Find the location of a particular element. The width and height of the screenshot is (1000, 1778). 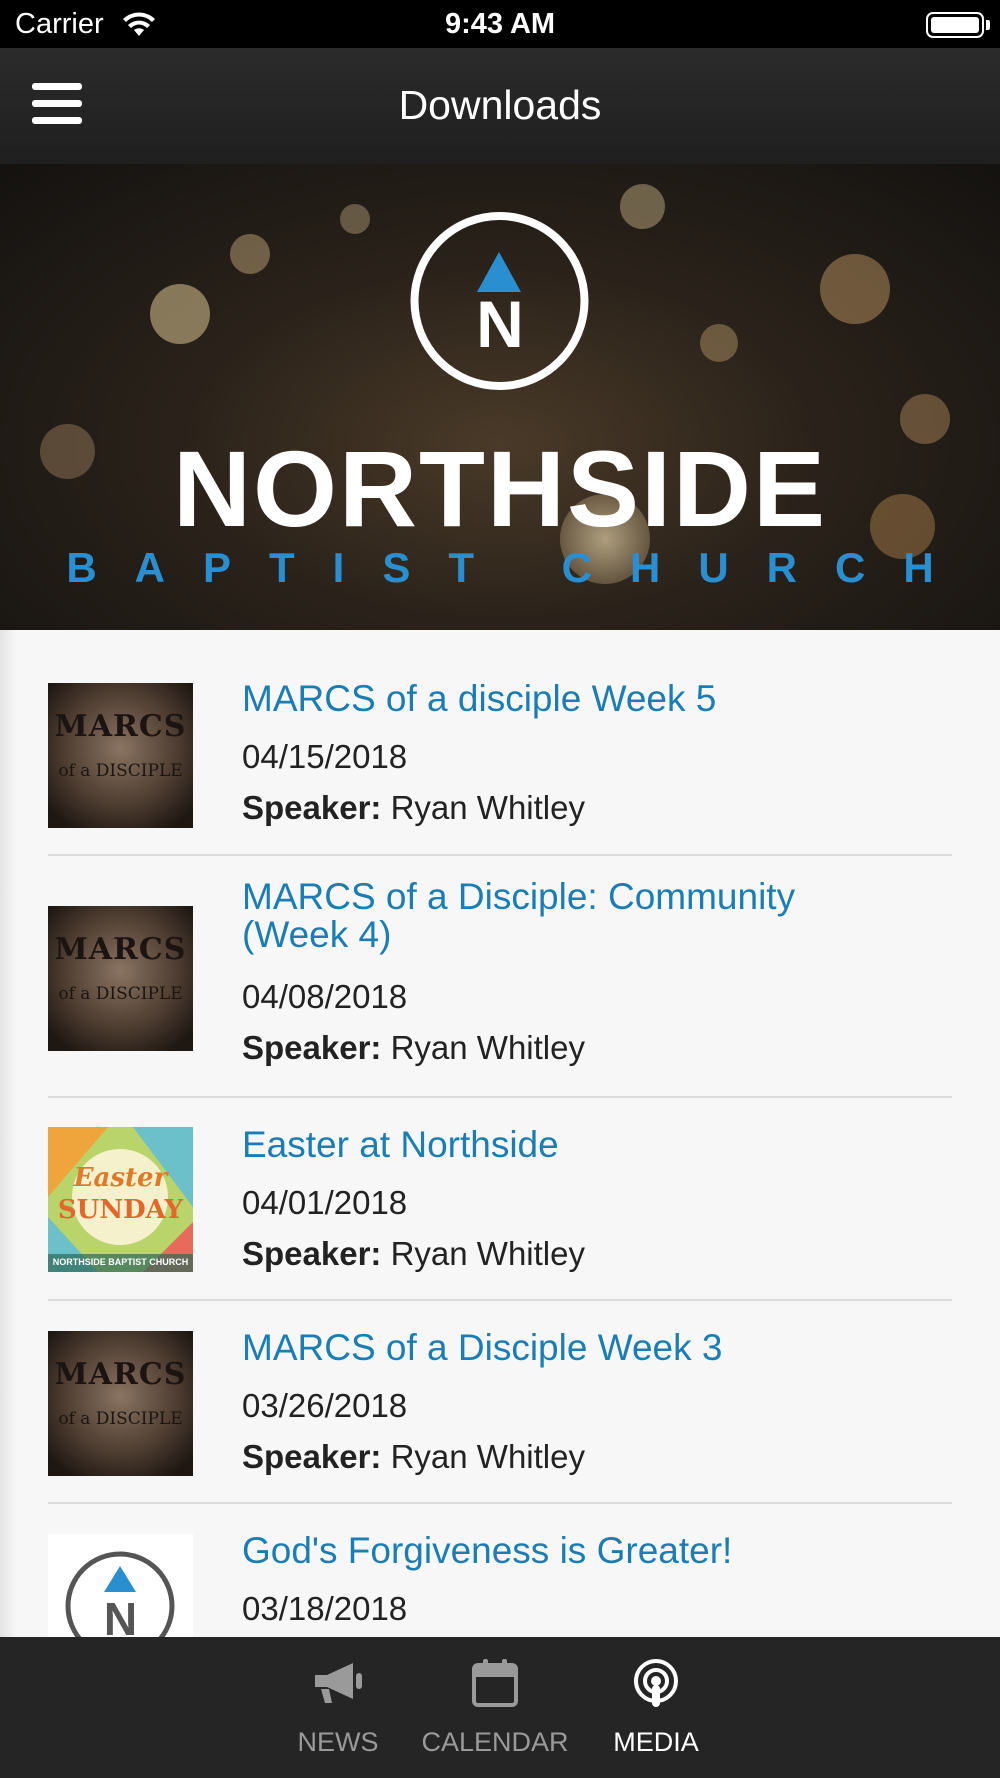

item-title: MARCS of a Disciple Week 3 is located at coordinates (562, 1348).